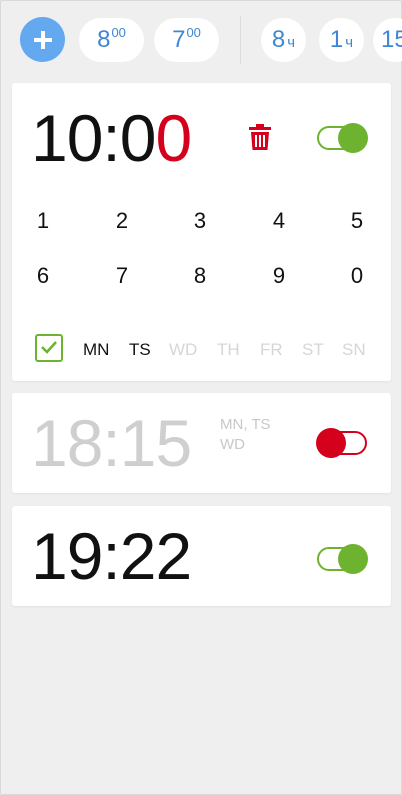 Image resolution: width=402 pixels, height=795 pixels. What do you see at coordinates (279, 221) in the screenshot?
I see `keypad-key-4: 4` at bounding box center [279, 221].